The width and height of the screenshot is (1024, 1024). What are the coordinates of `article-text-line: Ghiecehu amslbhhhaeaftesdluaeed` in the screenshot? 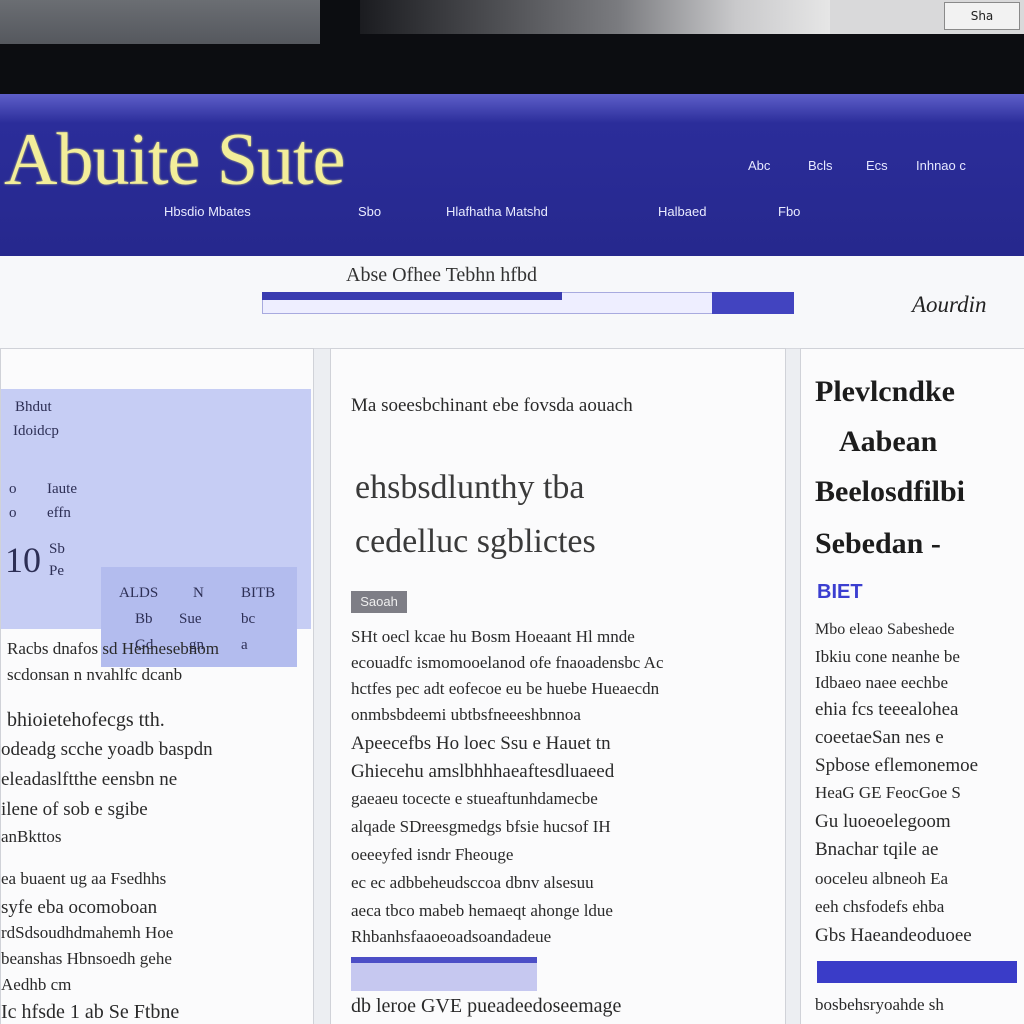 It's located at (483, 771).